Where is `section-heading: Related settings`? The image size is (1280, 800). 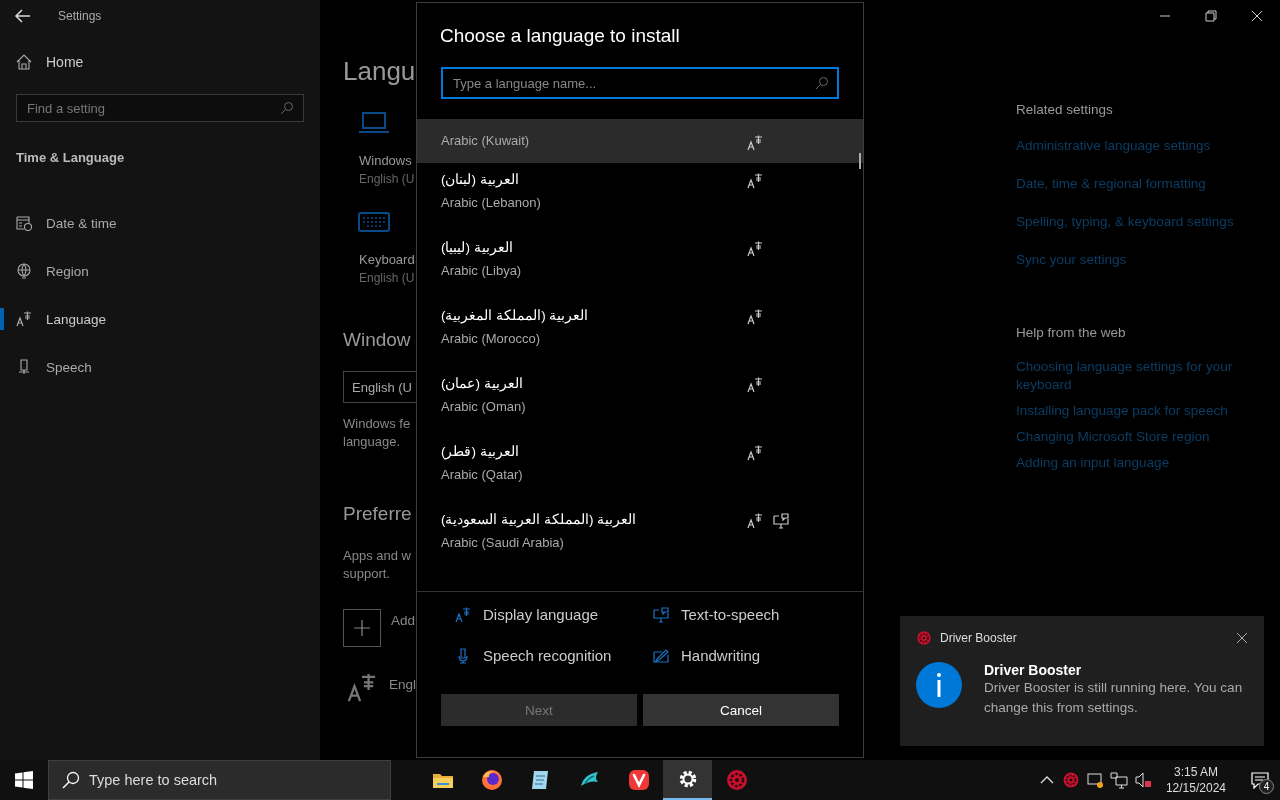 section-heading: Related settings is located at coordinates (1065, 109).